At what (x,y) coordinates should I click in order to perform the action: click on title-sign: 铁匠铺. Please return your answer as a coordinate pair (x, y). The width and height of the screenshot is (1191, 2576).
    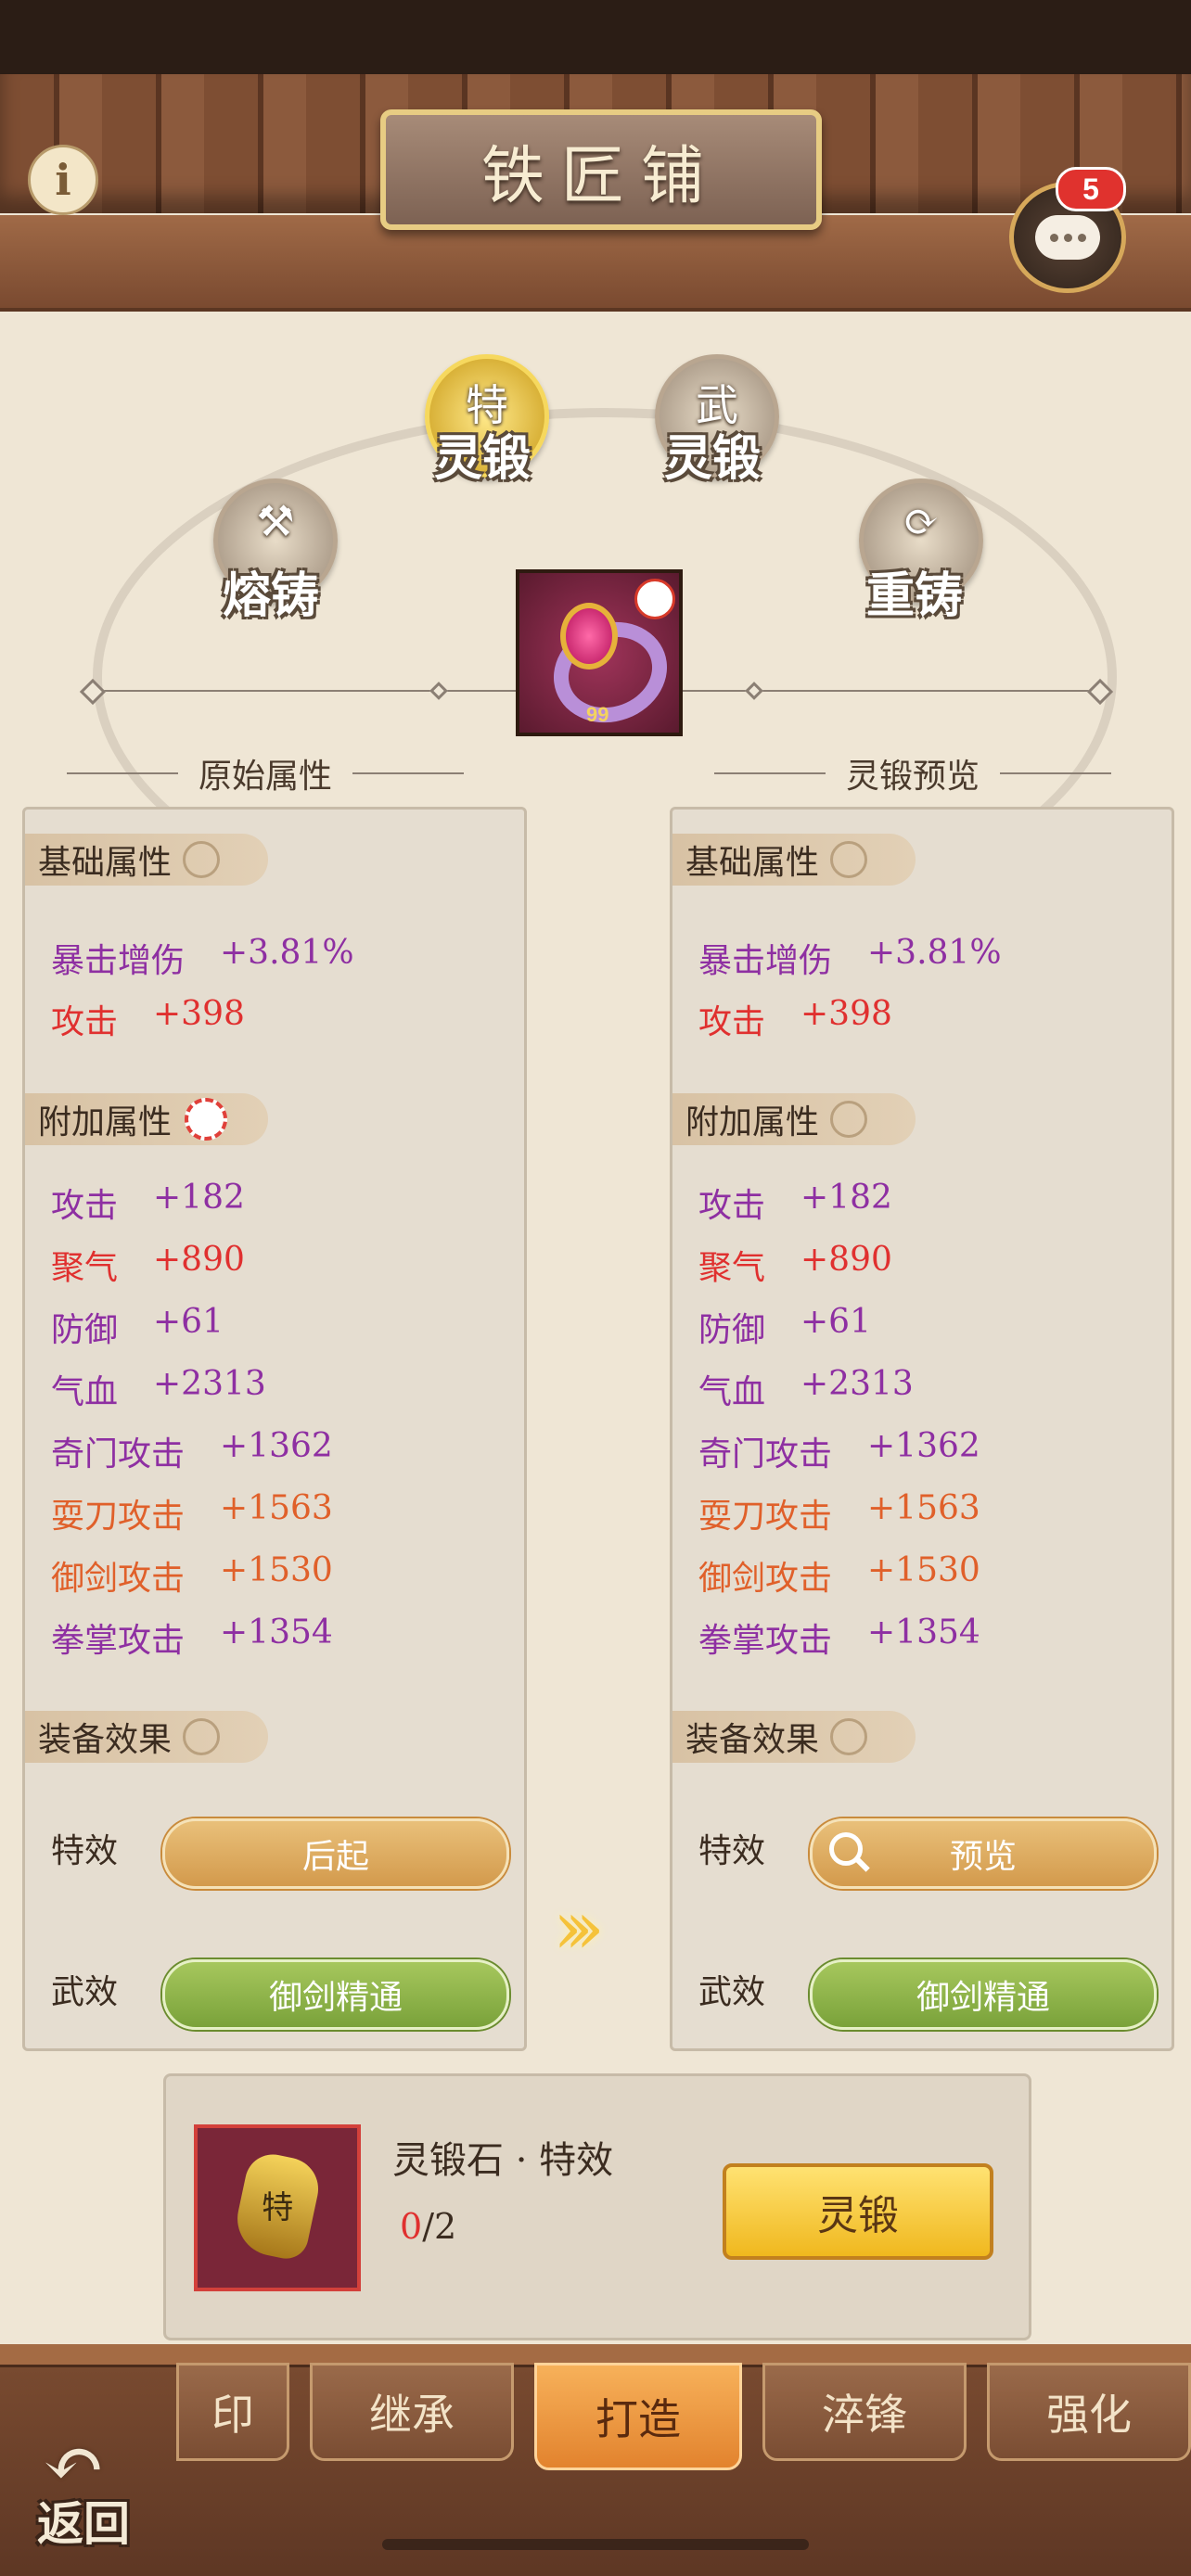
    Looking at the image, I should click on (601, 170).